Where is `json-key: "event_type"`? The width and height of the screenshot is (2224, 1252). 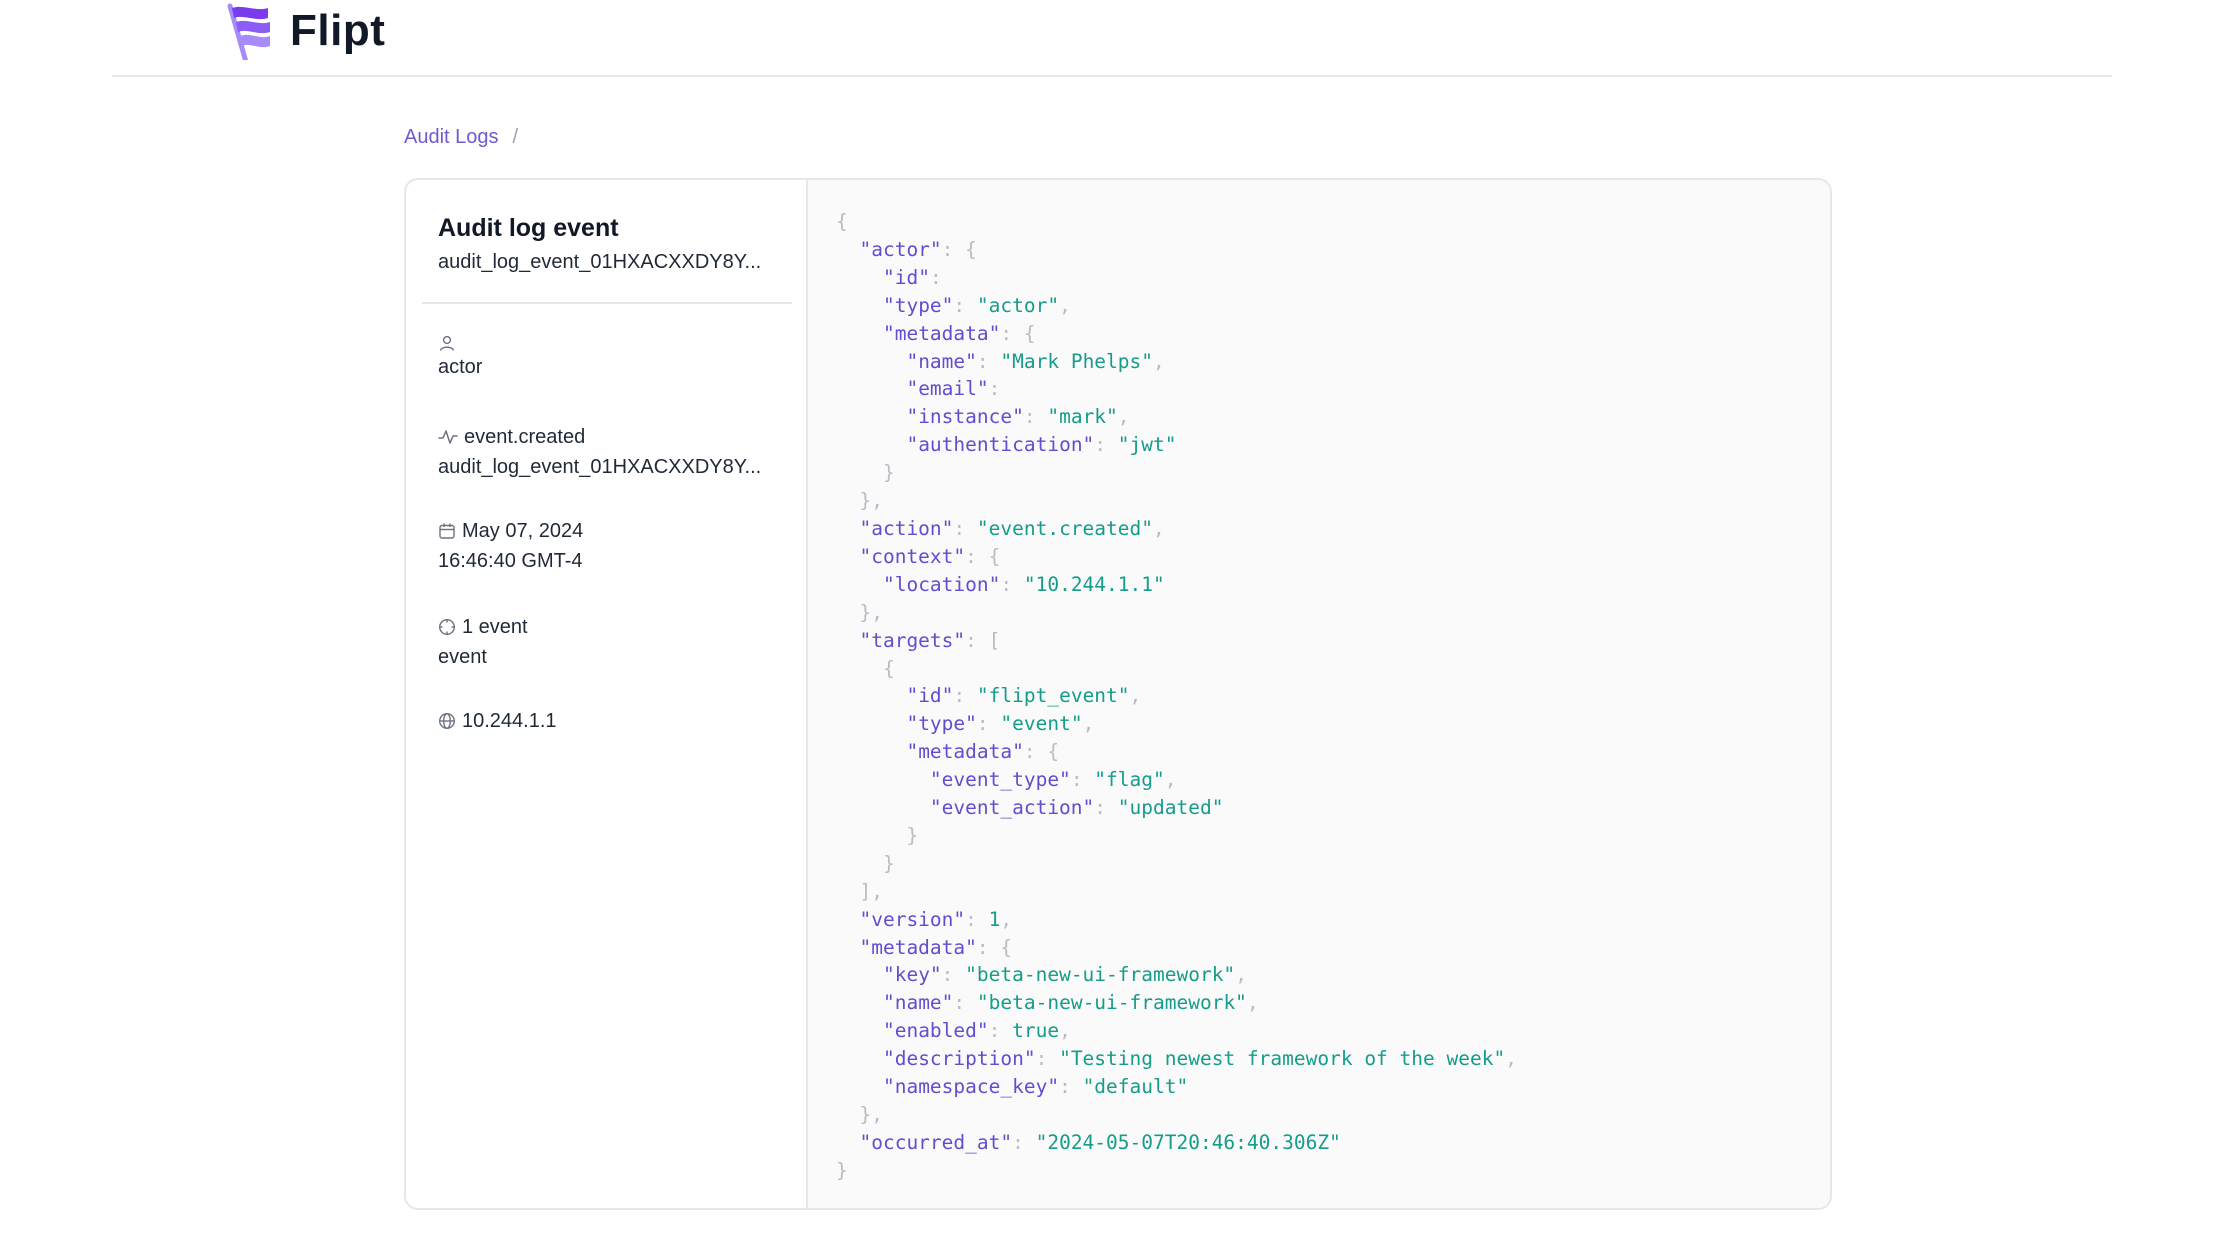 json-key: "event_type" is located at coordinates (1000, 780).